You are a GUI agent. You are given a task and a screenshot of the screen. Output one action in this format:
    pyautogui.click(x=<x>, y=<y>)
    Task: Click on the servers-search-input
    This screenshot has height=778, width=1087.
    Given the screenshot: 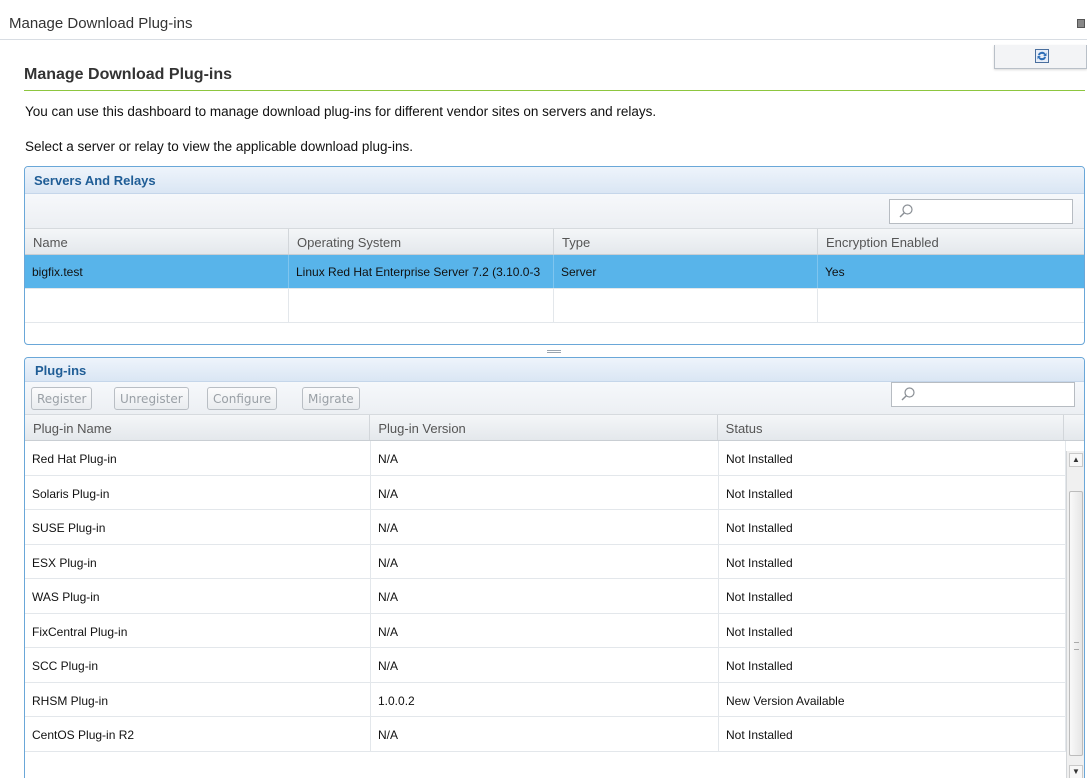 What is the action you would take?
    pyautogui.click(x=992, y=211)
    